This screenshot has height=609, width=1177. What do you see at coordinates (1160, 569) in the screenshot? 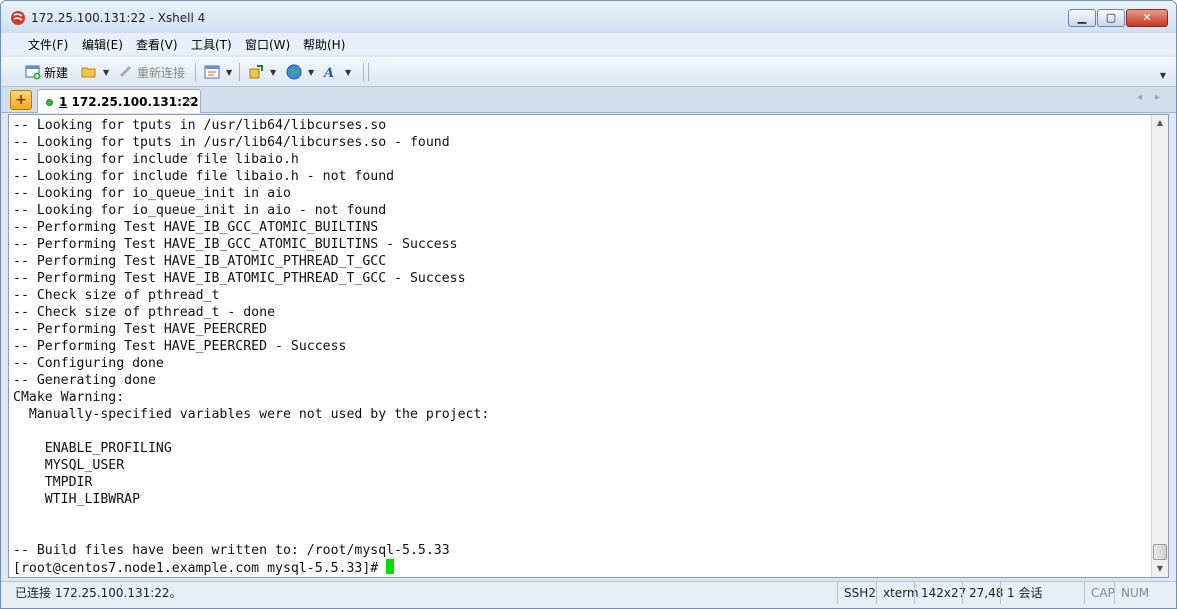
I see `scroll-down-icon: ▼` at bounding box center [1160, 569].